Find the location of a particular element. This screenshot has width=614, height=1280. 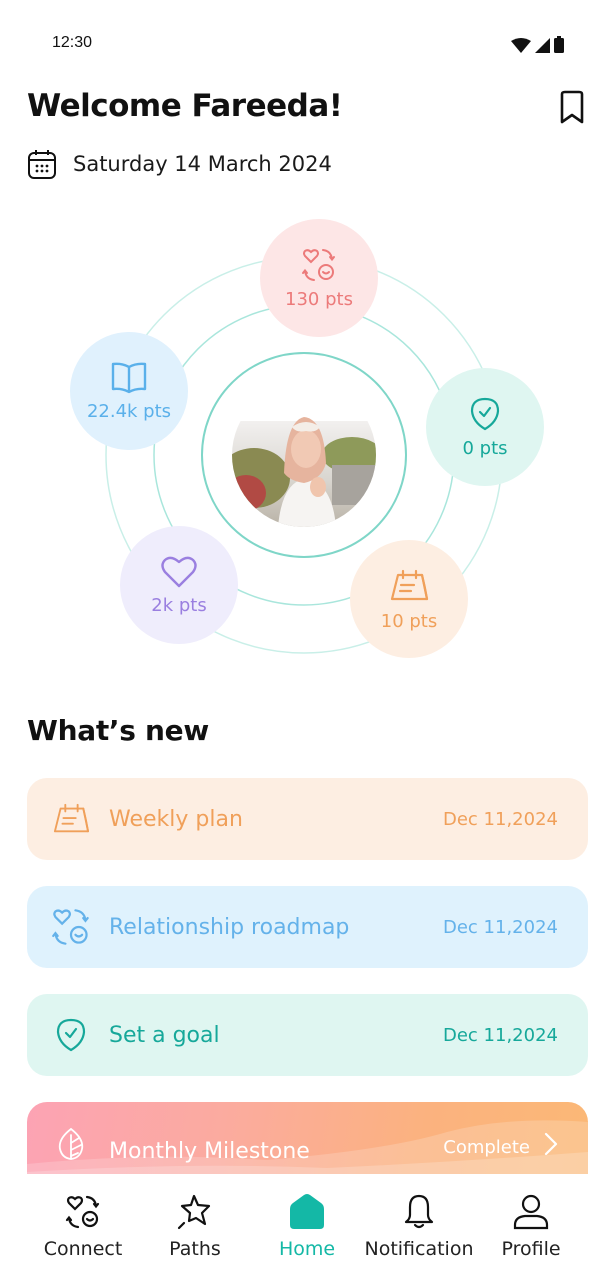

avatar is located at coordinates (304, 455).